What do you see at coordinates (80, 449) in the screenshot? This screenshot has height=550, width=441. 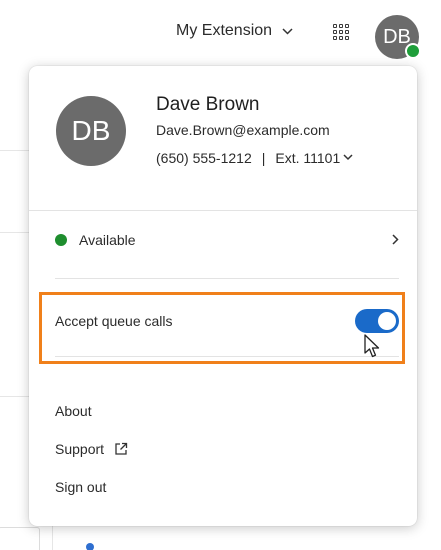 I see `support-label: Support` at bounding box center [80, 449].